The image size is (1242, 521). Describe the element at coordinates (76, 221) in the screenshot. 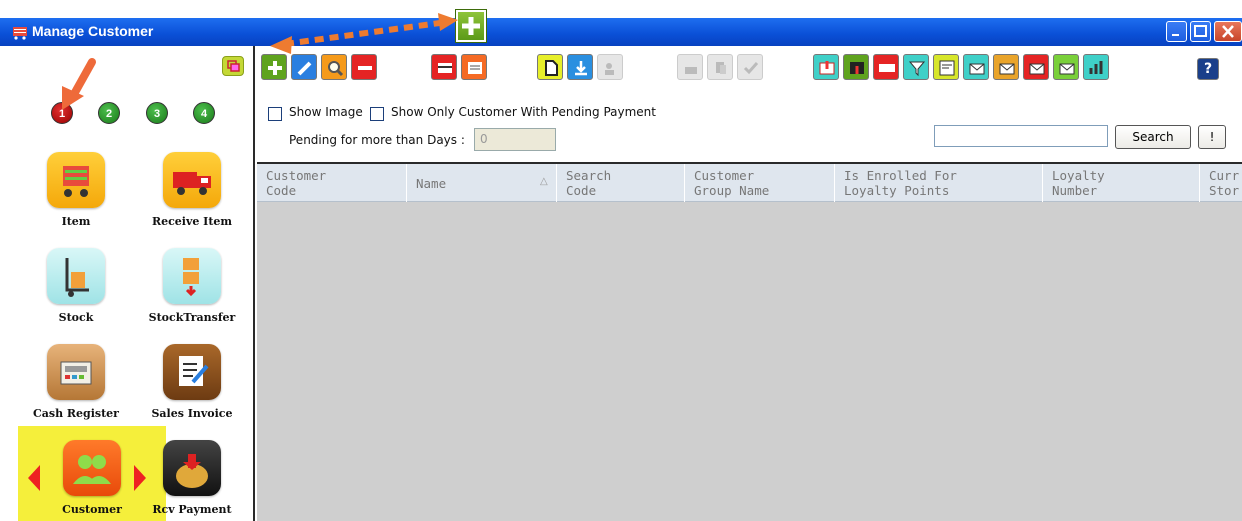

I see `module-label: Item` at that location.